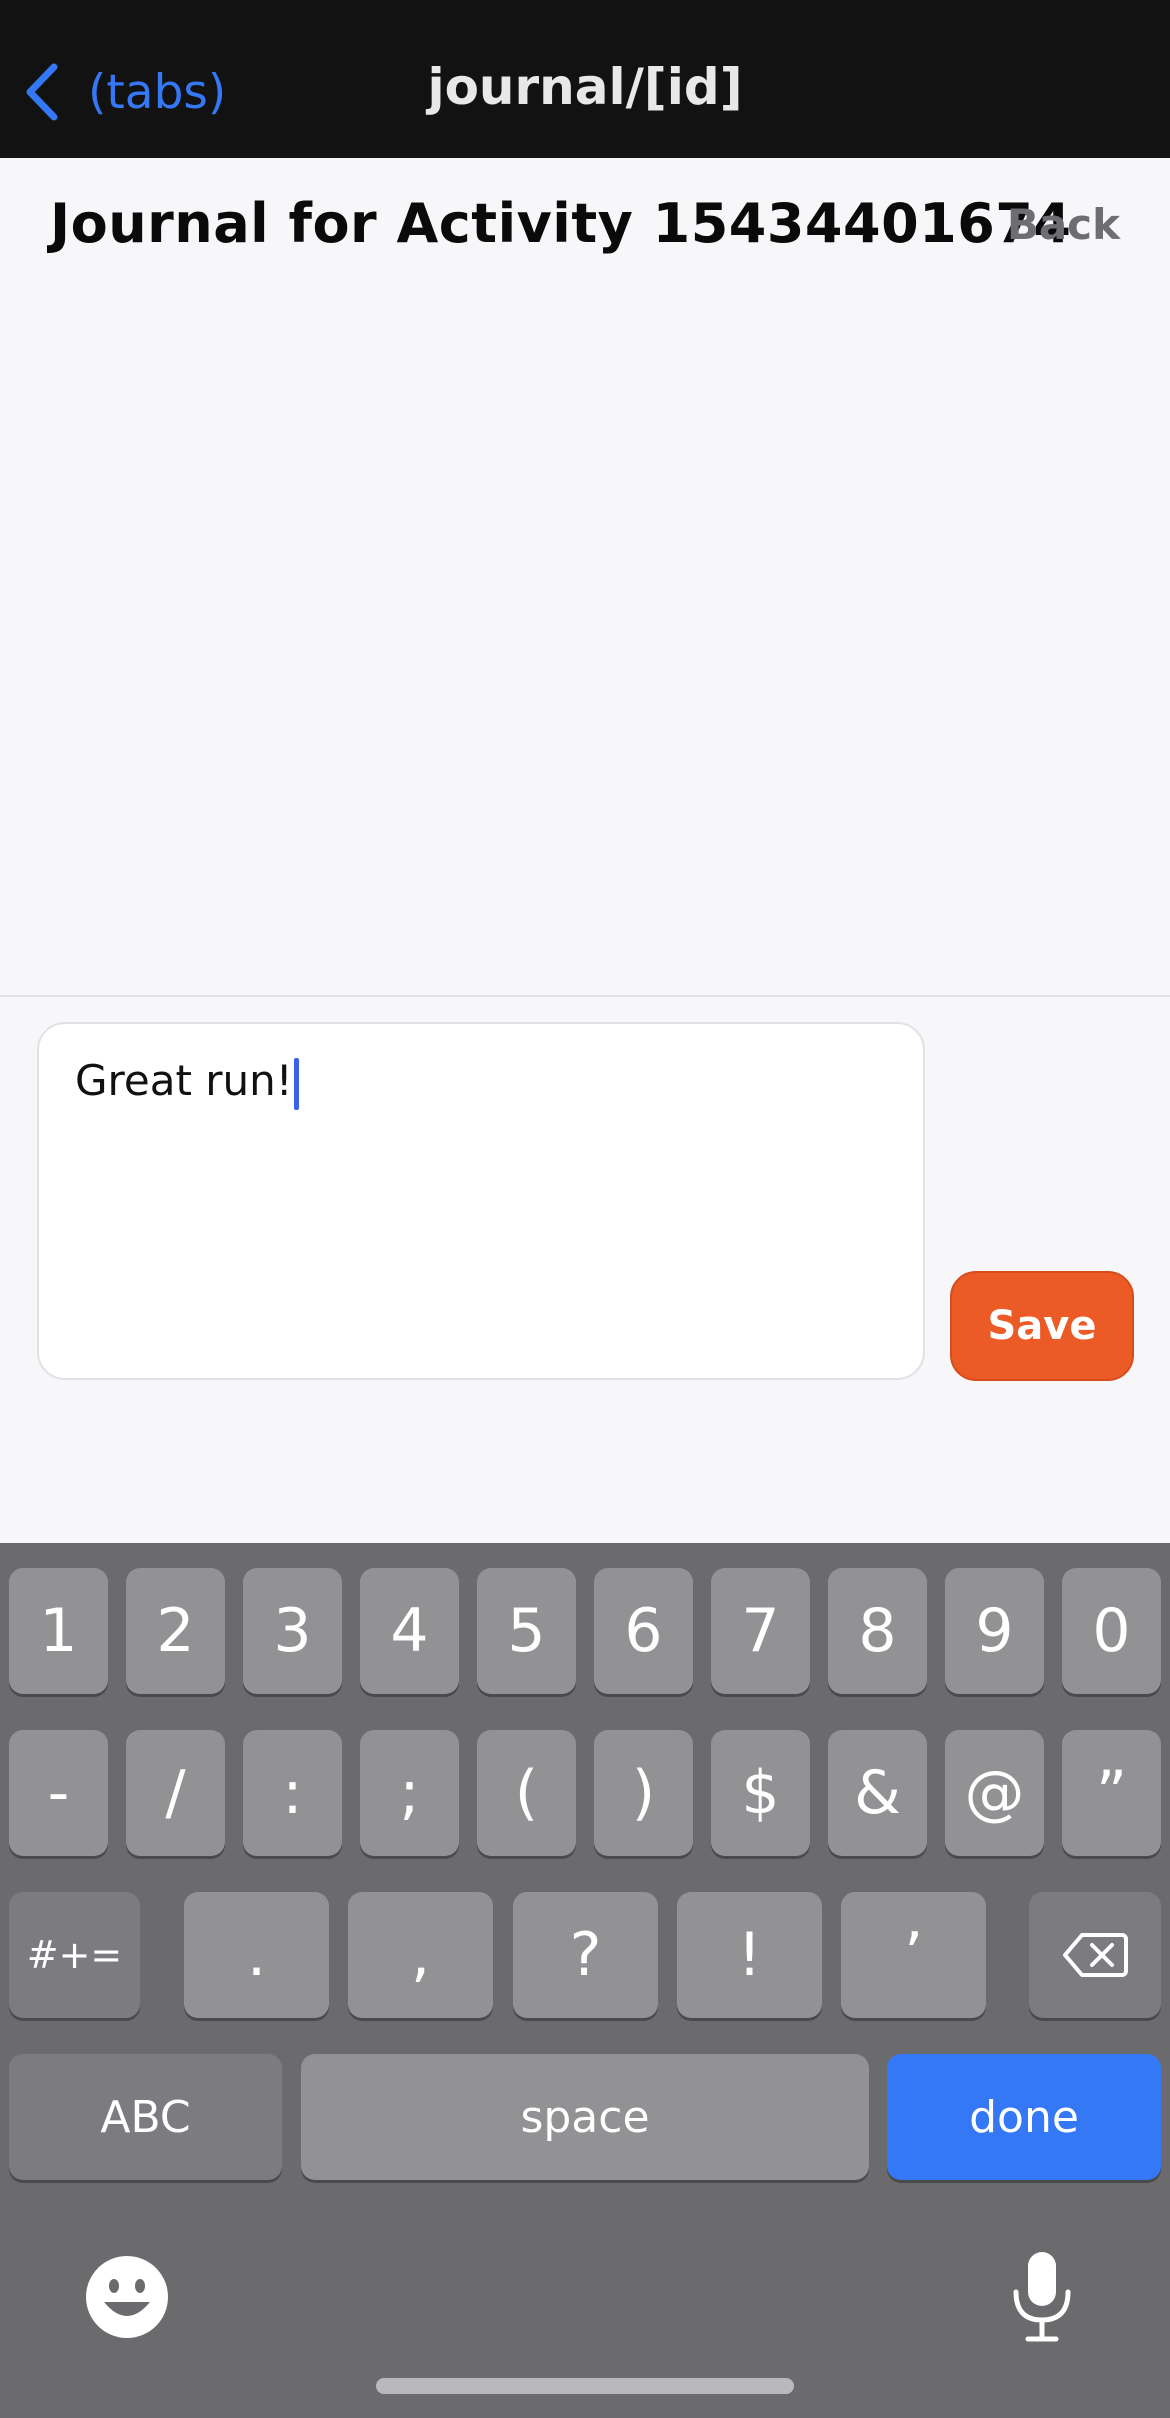 The height and width of the screenshot is (2418, 1170). I want to click on done-key: done, so click(1024, 2117).